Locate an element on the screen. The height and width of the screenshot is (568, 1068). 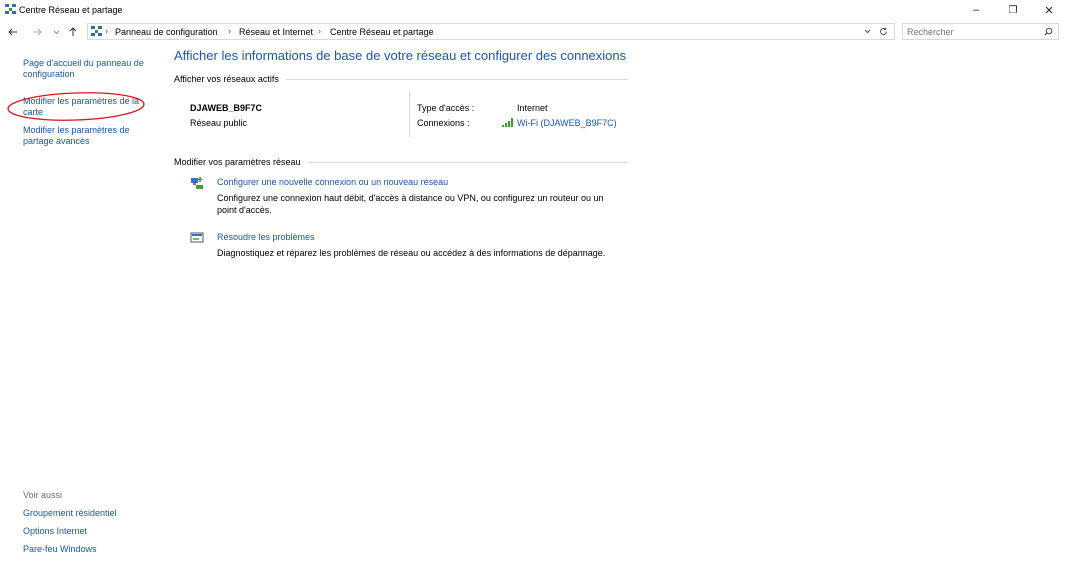
search-input is located at coordinates (972, 31).